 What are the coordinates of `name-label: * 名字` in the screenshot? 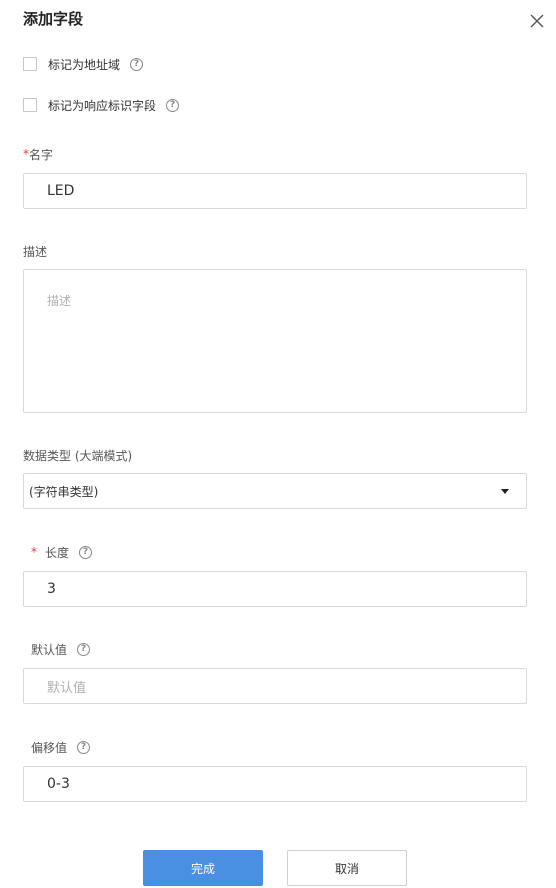 It's located at (38, 154).